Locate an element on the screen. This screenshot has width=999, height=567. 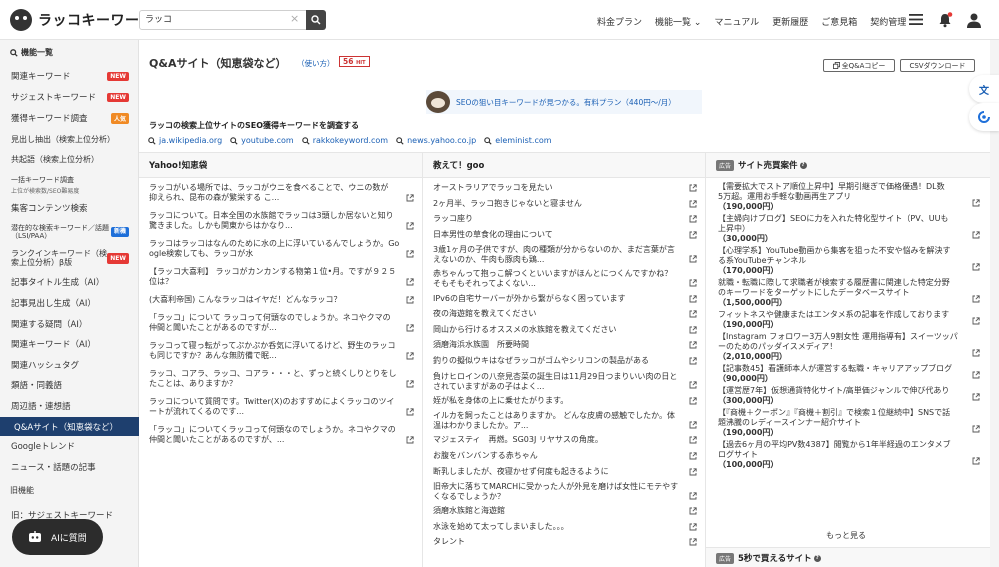
qa-item: 夜の海遊館を教えてください is located at coordinates (564, 315).